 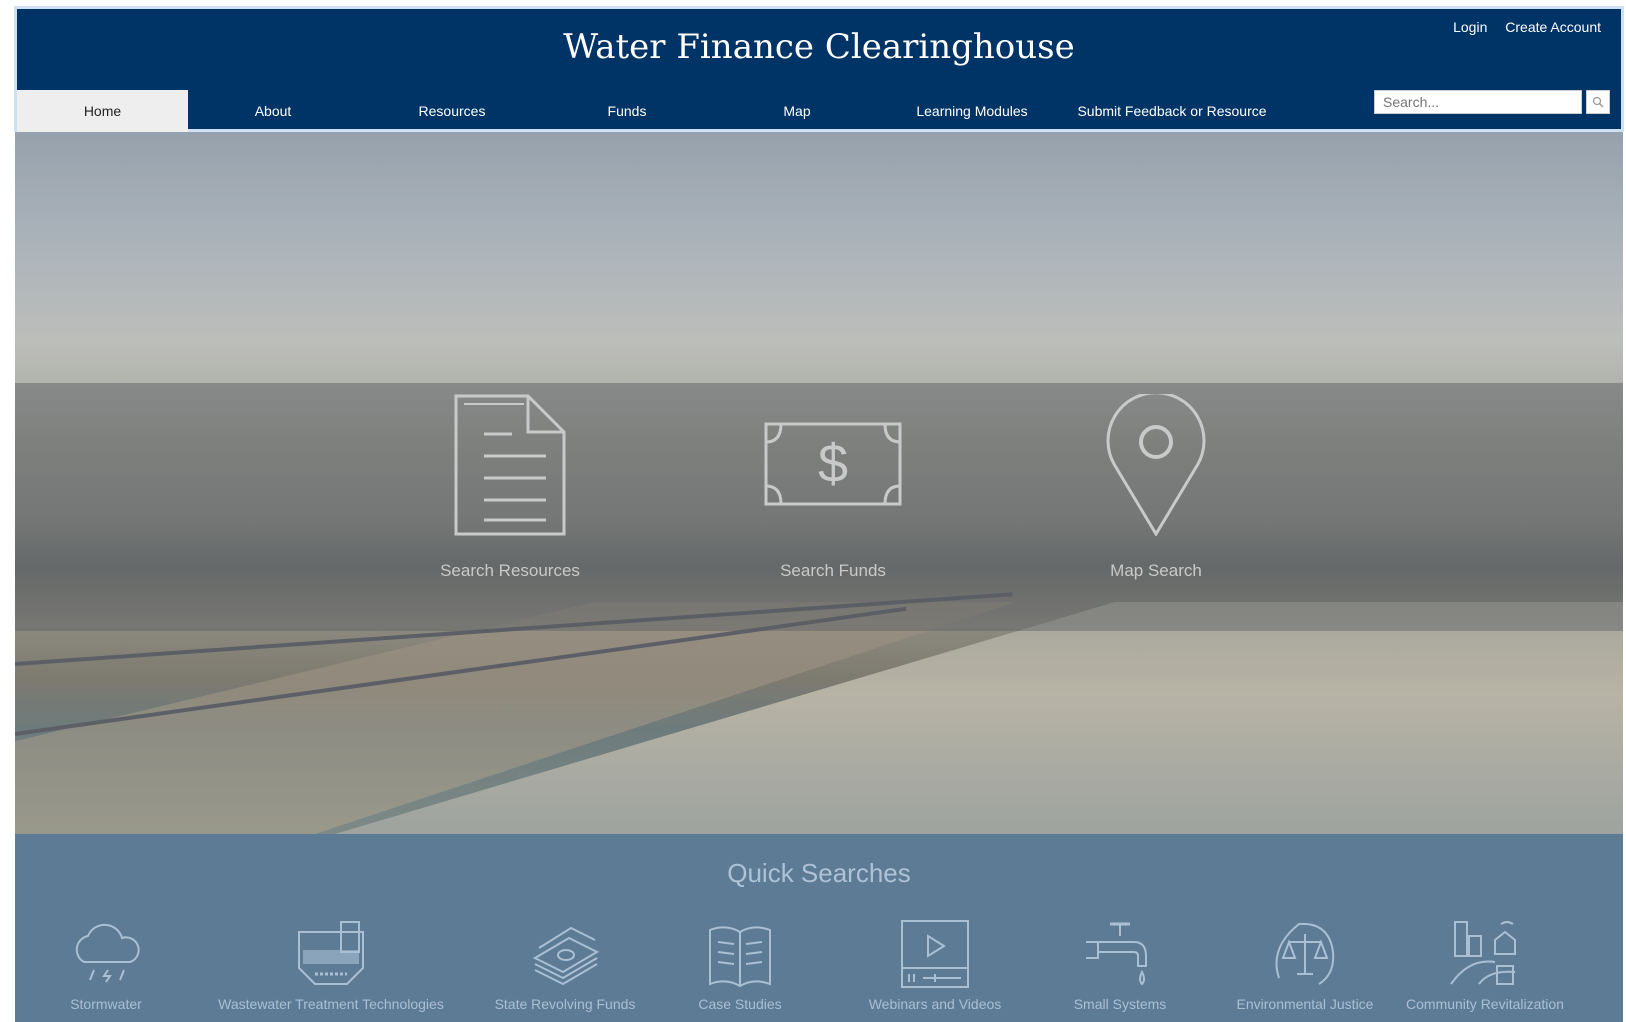 What do you see at coordinates (102, 111) in the screenshot?
I see `nav-home: Home` at bounding box center [102, 111].